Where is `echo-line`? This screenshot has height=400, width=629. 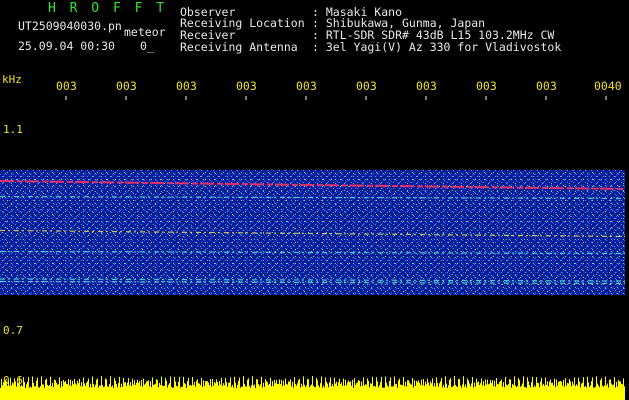
echo-line is located at coordinates (313, 197).